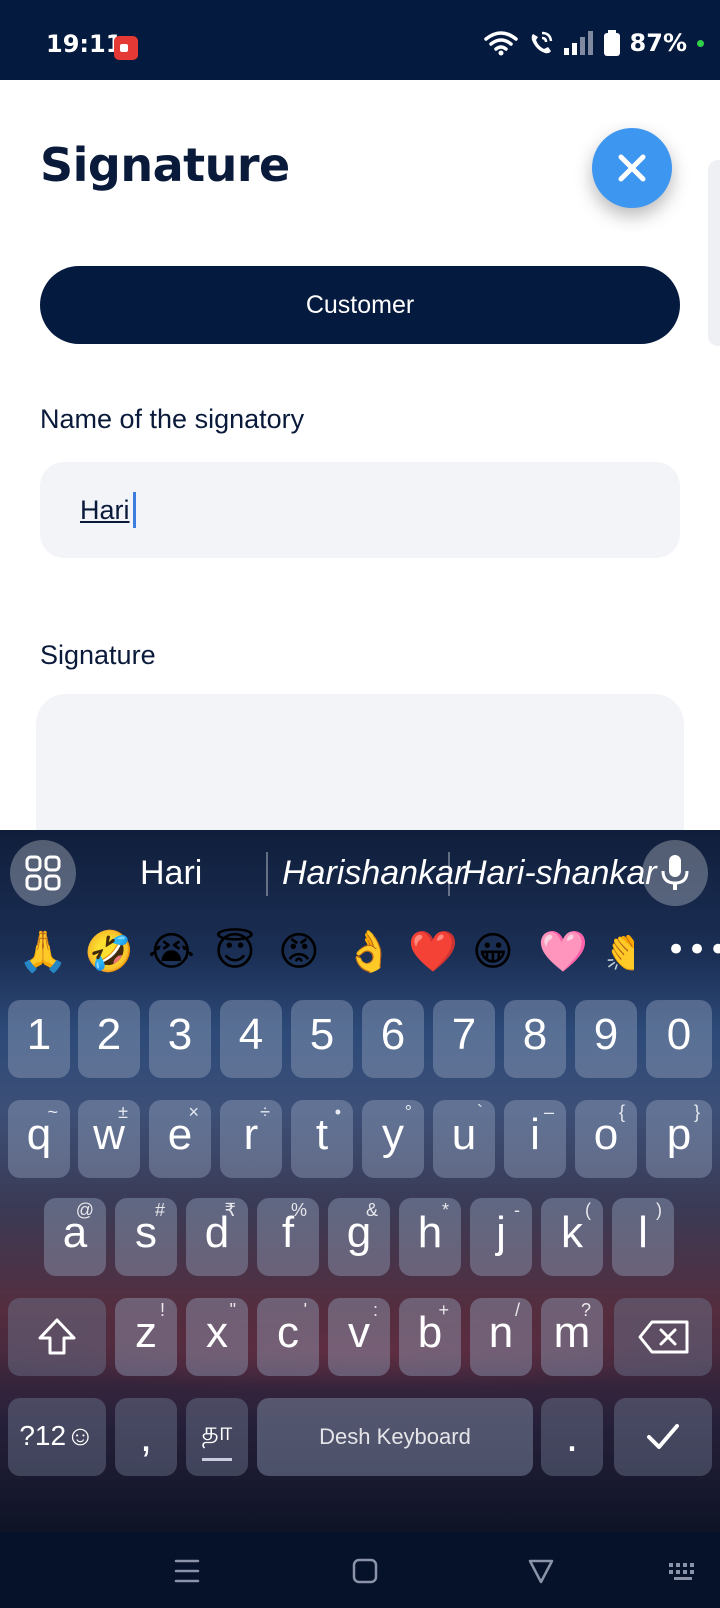 The height and width of the screenshot is (1608, 720). Describe the element at coordinates (171, 873) in the screenshot. I see `suggestion-1: Hari` at that location.